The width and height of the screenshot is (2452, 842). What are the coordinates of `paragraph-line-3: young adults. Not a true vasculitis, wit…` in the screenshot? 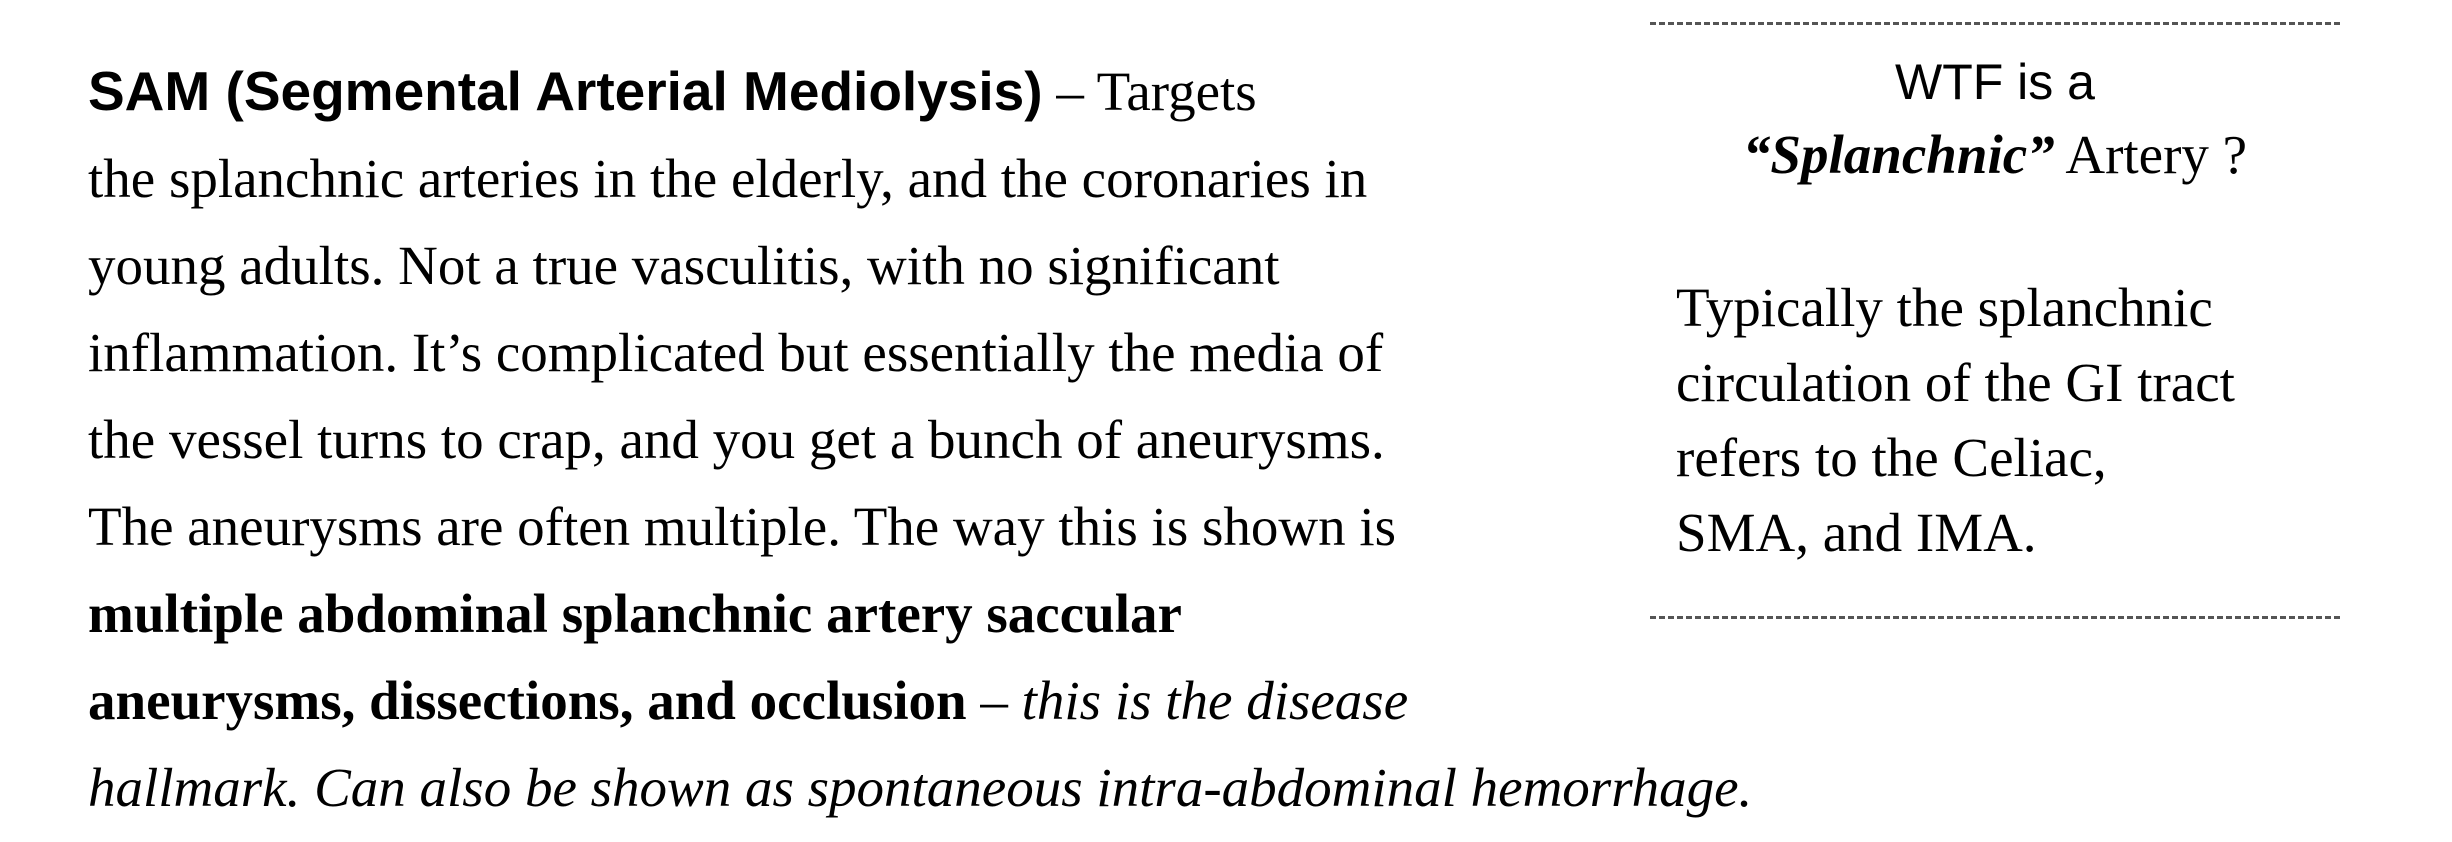 It's located at (684, 265).